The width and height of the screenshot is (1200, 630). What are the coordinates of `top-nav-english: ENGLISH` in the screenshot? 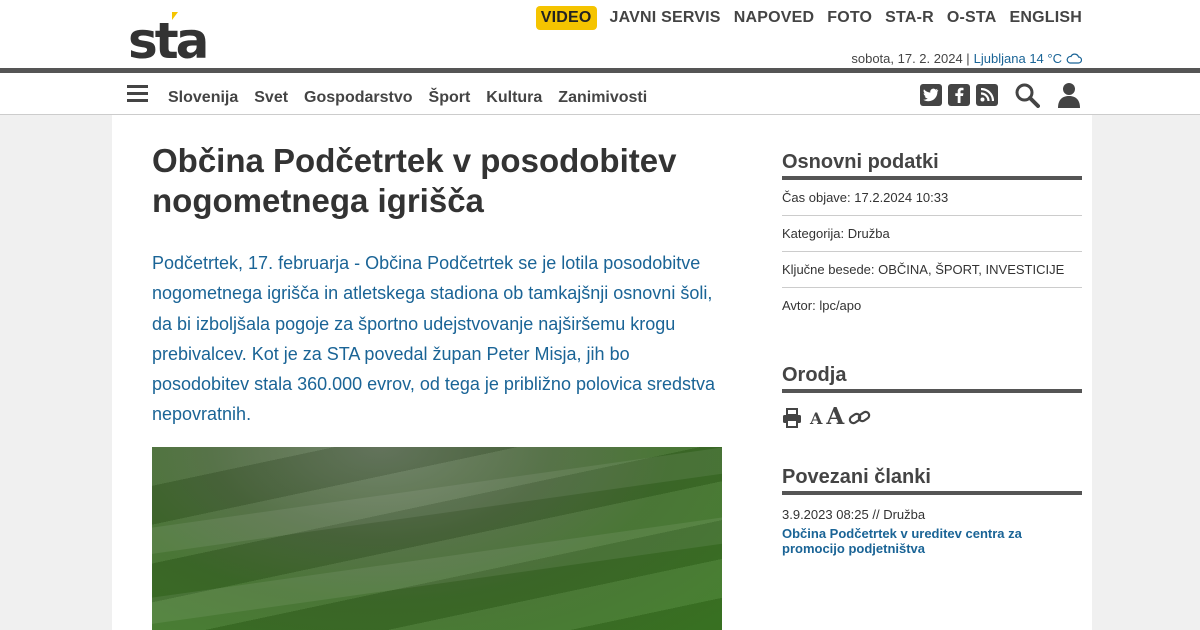 It's located at (1045, 18).